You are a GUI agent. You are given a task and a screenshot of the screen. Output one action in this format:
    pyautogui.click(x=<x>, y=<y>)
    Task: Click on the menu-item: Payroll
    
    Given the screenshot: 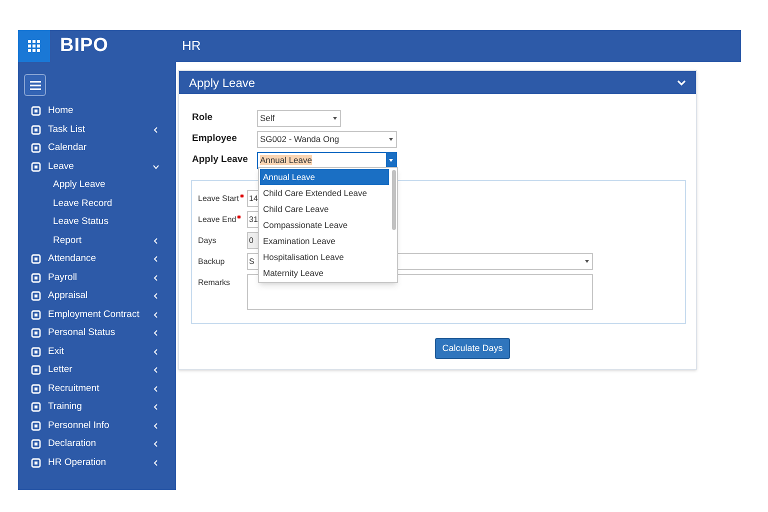 What is the action you would take?
    pyautogui.click(x=100, y=277)
    